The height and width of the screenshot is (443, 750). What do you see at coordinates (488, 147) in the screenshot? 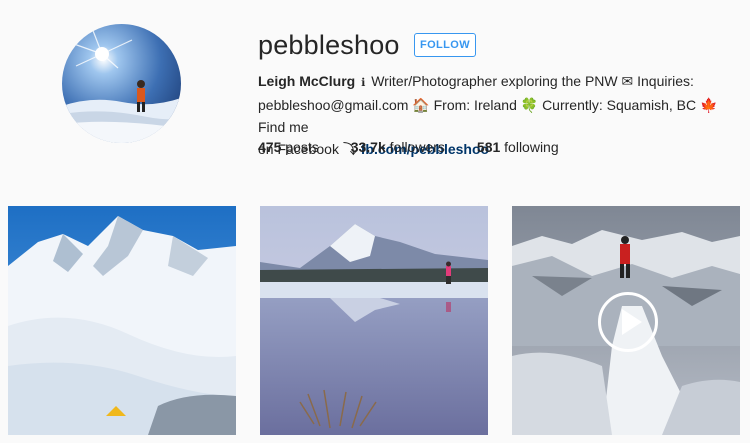
I see `following-count: 581` at bounding box center [488, 147].